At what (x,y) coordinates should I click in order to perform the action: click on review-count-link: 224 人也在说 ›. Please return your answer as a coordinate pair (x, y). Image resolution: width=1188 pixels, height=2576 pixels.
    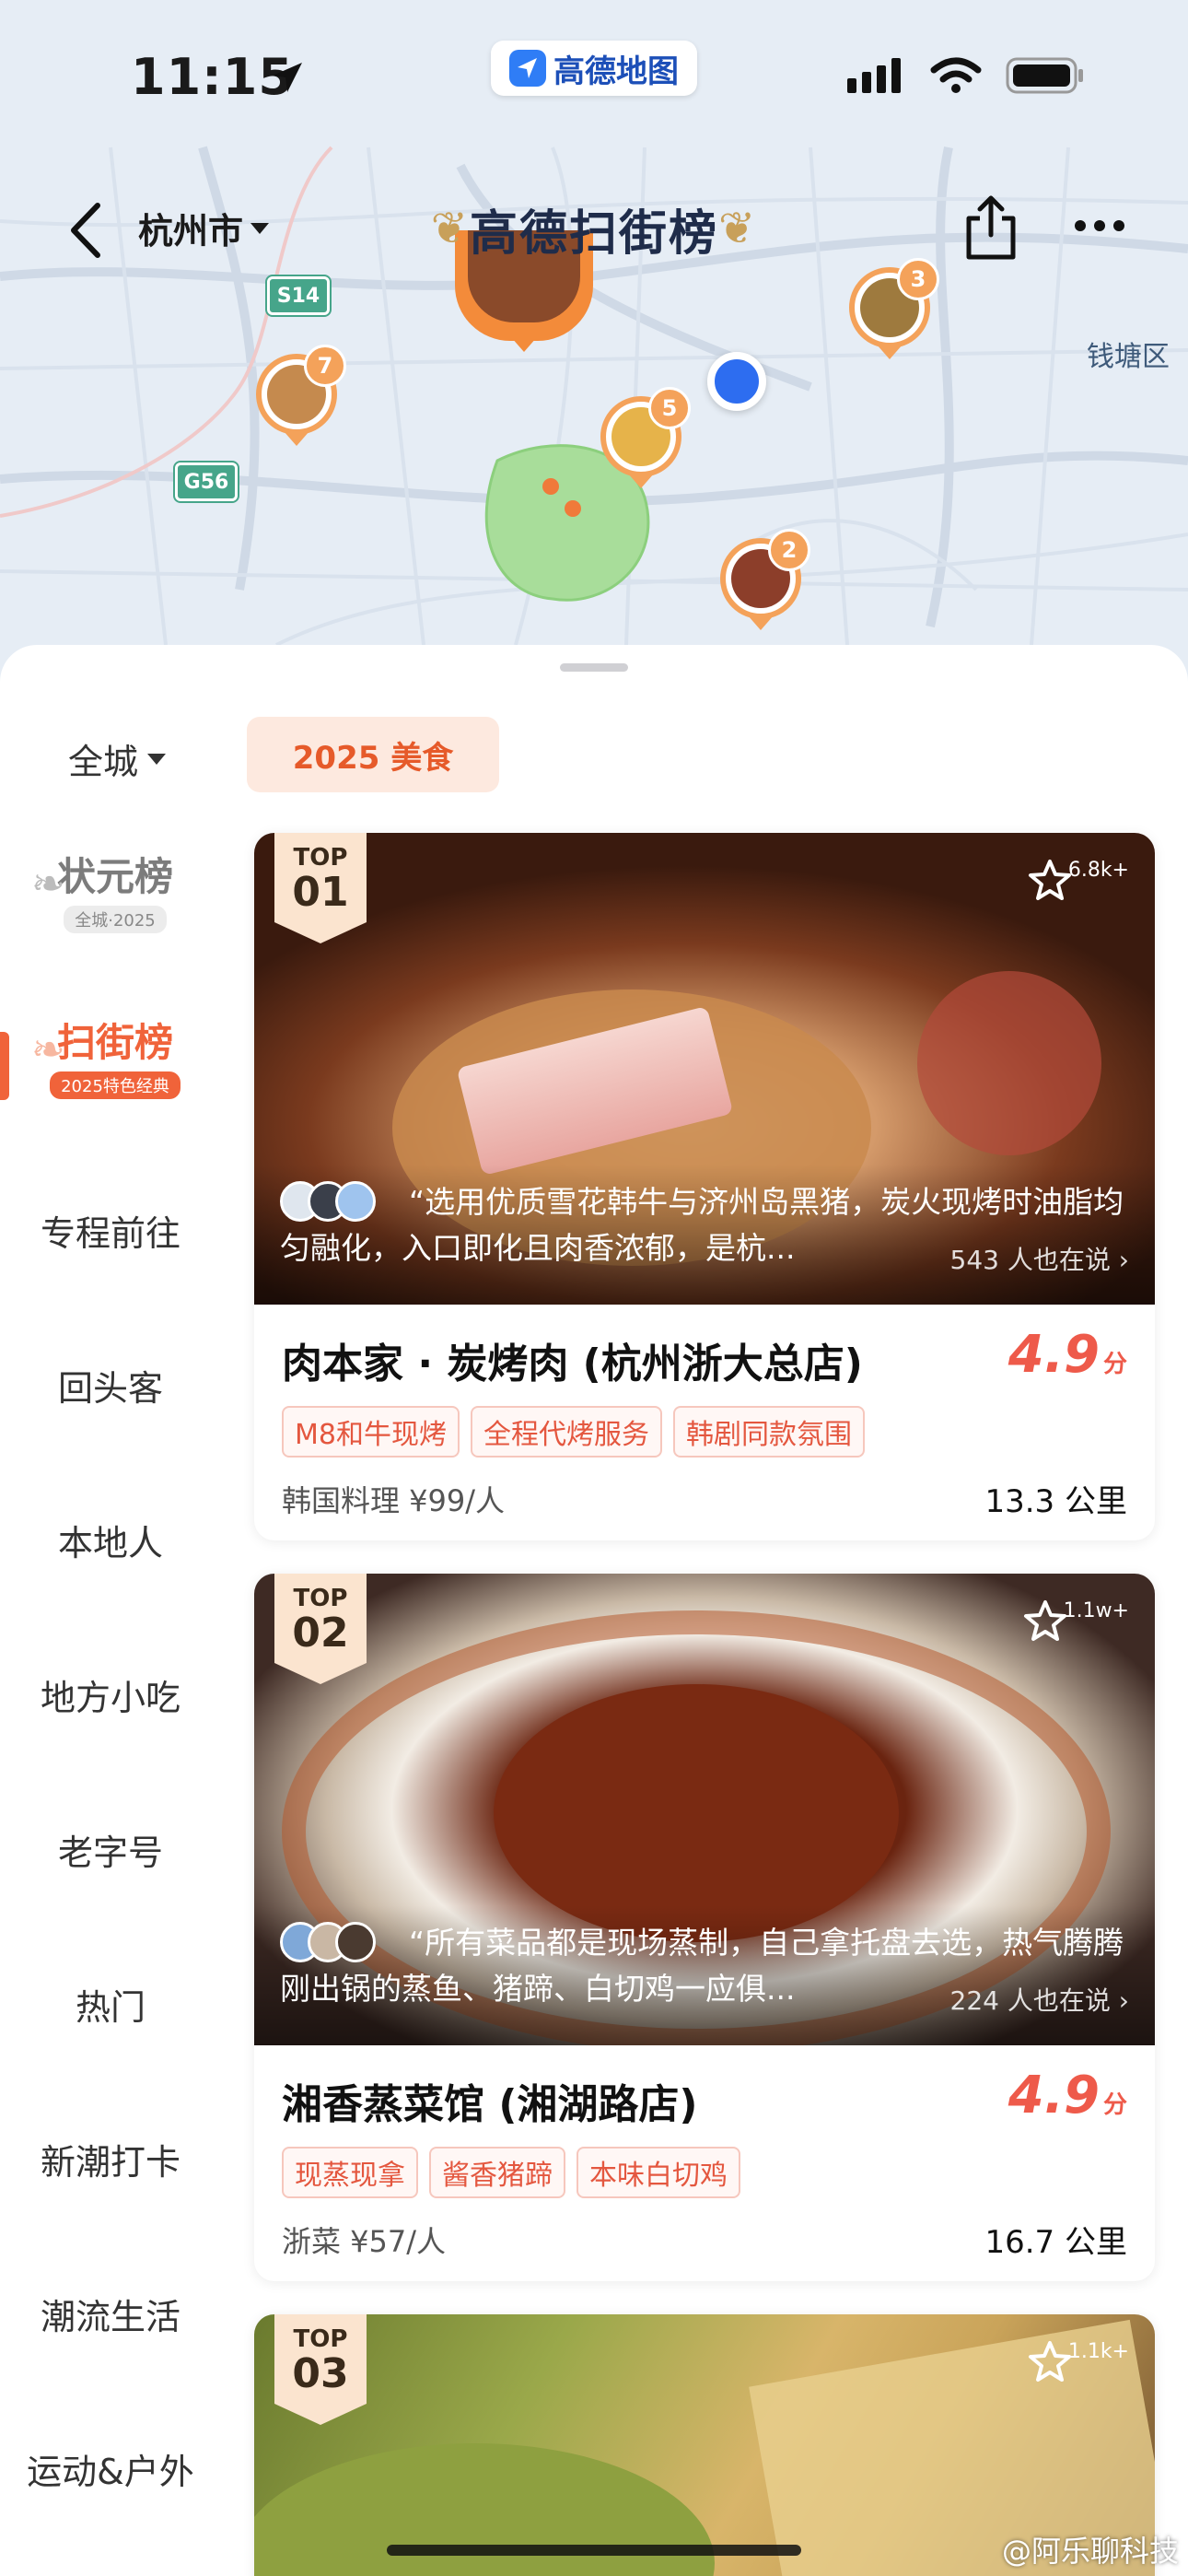
    Looking at the image, I should click on (1039, 2000).